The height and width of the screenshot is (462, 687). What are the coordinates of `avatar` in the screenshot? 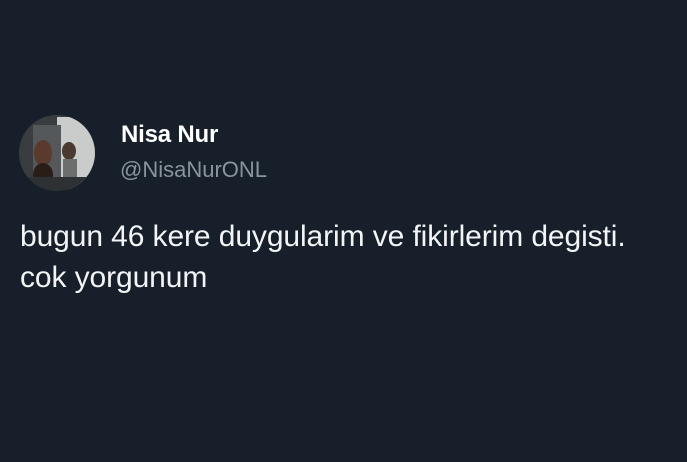 It's located at (57, 153).